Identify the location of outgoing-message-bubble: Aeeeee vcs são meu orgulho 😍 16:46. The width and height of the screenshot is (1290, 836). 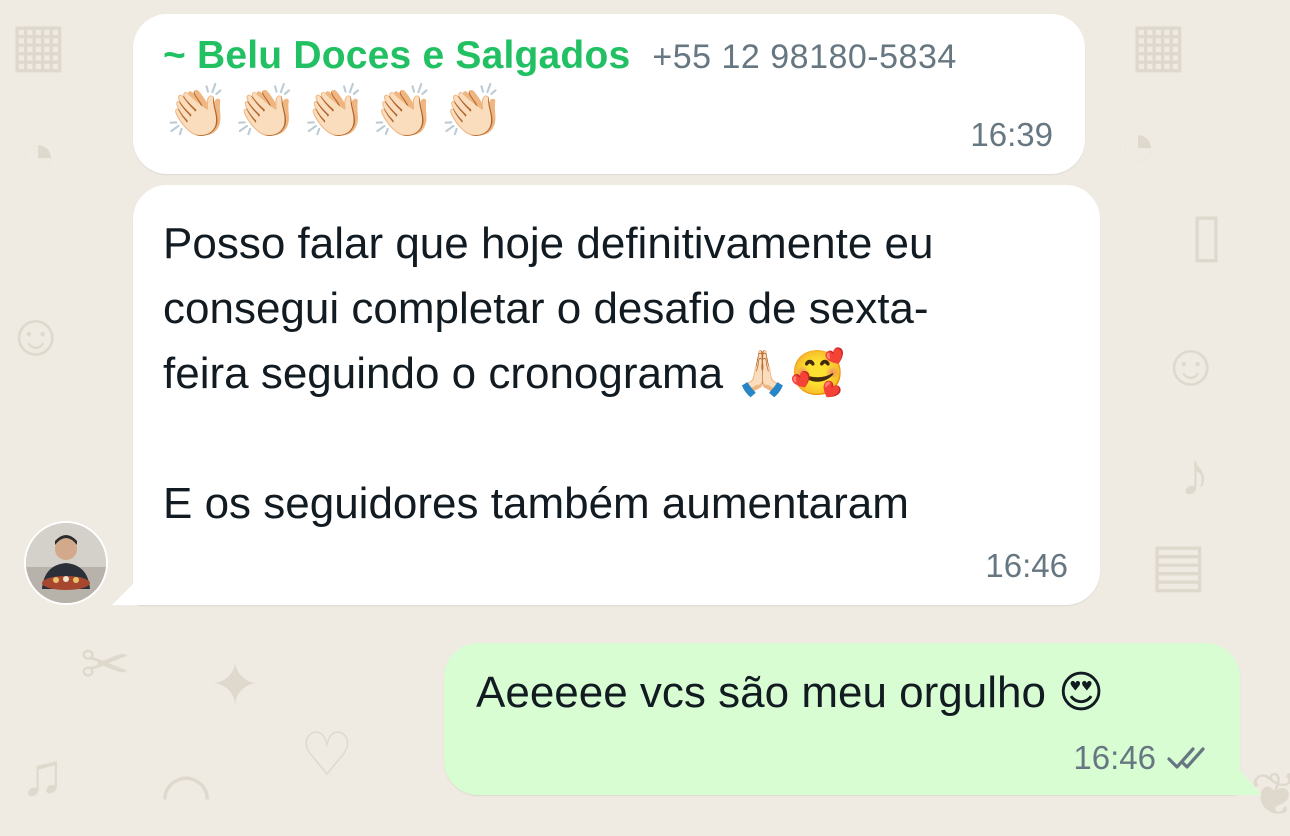
(842, 719).